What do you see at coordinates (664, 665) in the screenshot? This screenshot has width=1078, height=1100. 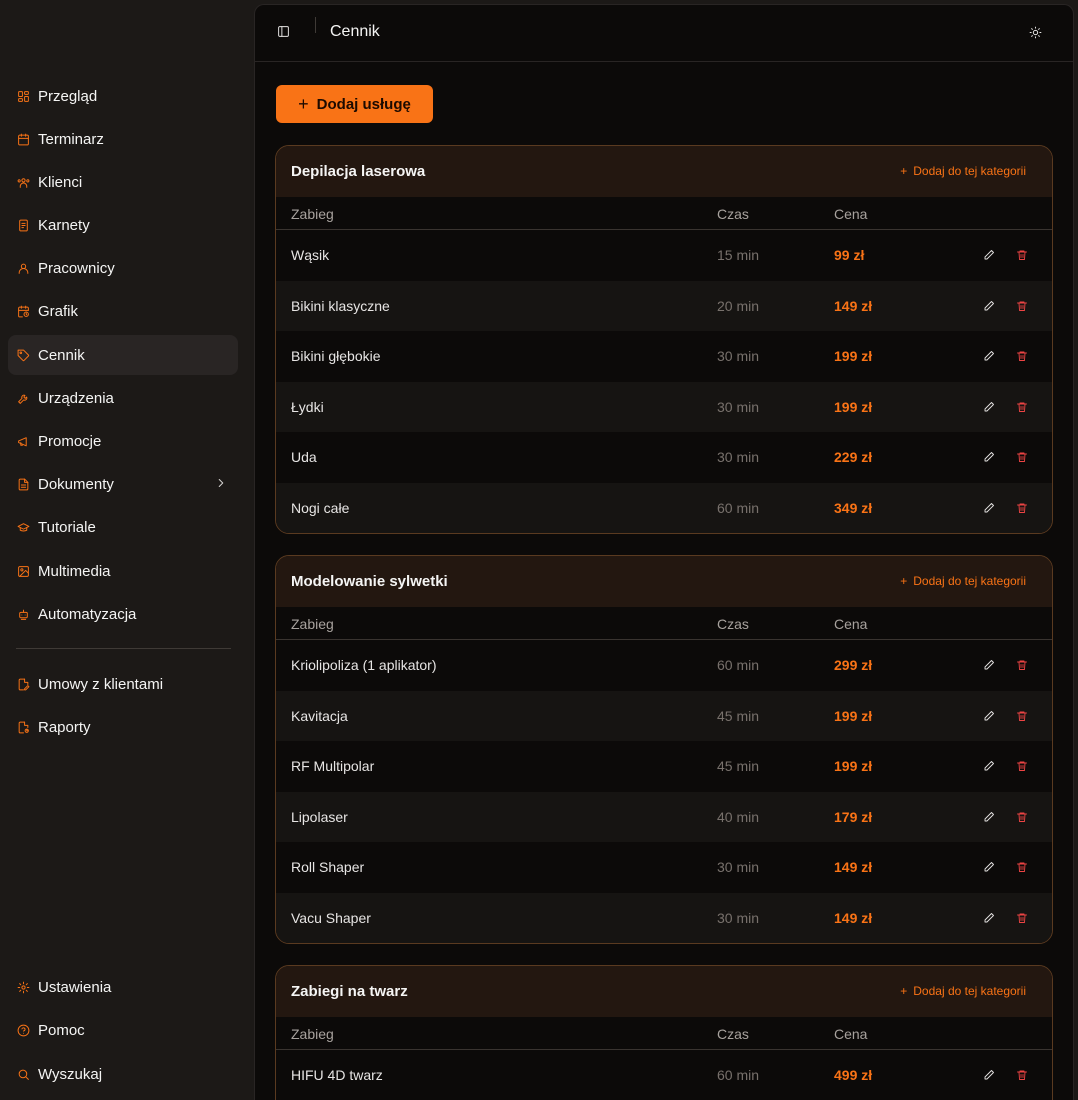 I see `table-row: Kriolipoliza (1 aplikator) 60 min 299 zł` at bounding box center [664, 665].